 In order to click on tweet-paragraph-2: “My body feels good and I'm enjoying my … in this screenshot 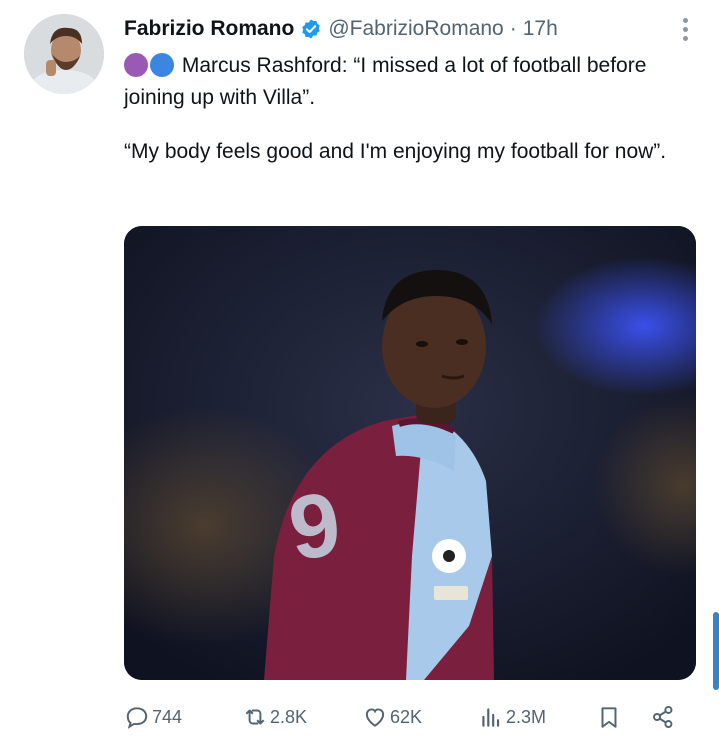, I will do `click(395, 151)`.